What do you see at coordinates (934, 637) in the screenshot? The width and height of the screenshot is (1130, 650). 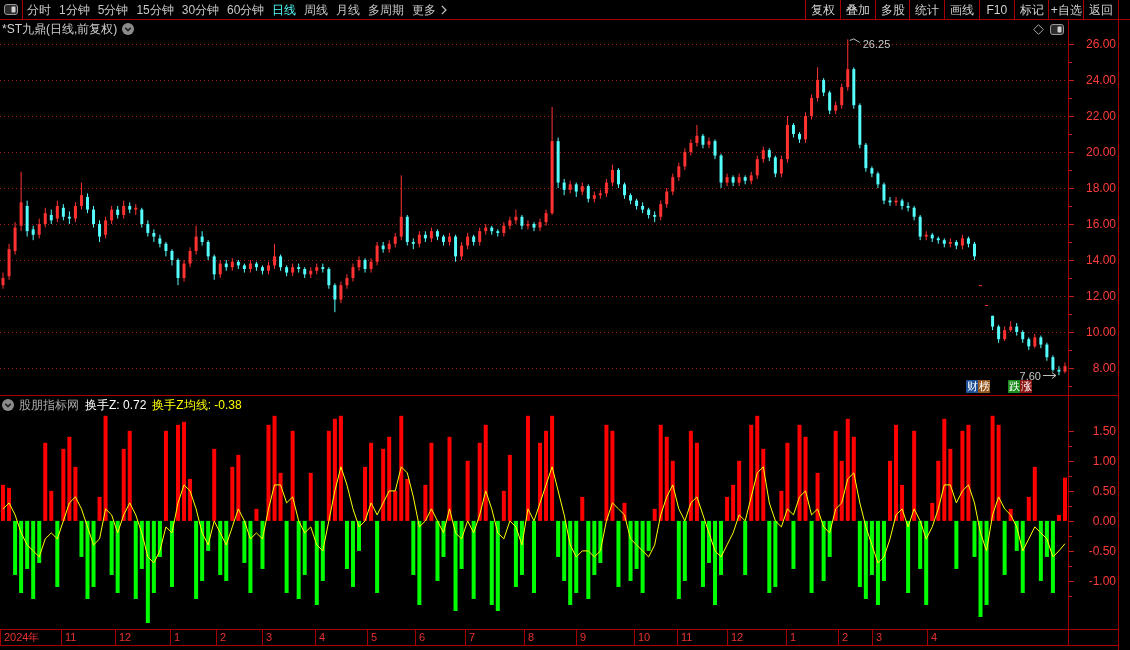 I see `time-label: 4` at bounding box center [934, 637].